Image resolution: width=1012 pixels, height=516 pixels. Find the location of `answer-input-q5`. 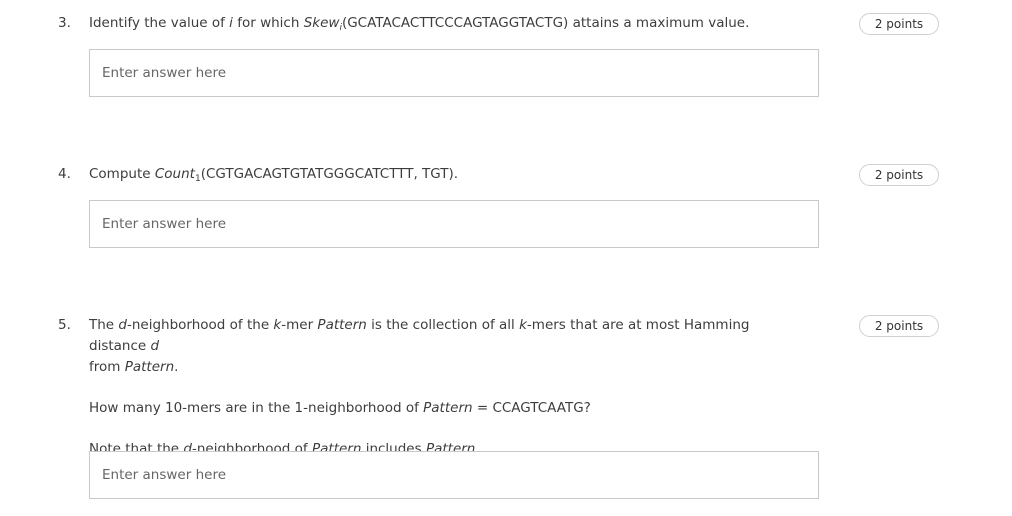

answer-input-q5 is located at coordinates (454, 475).